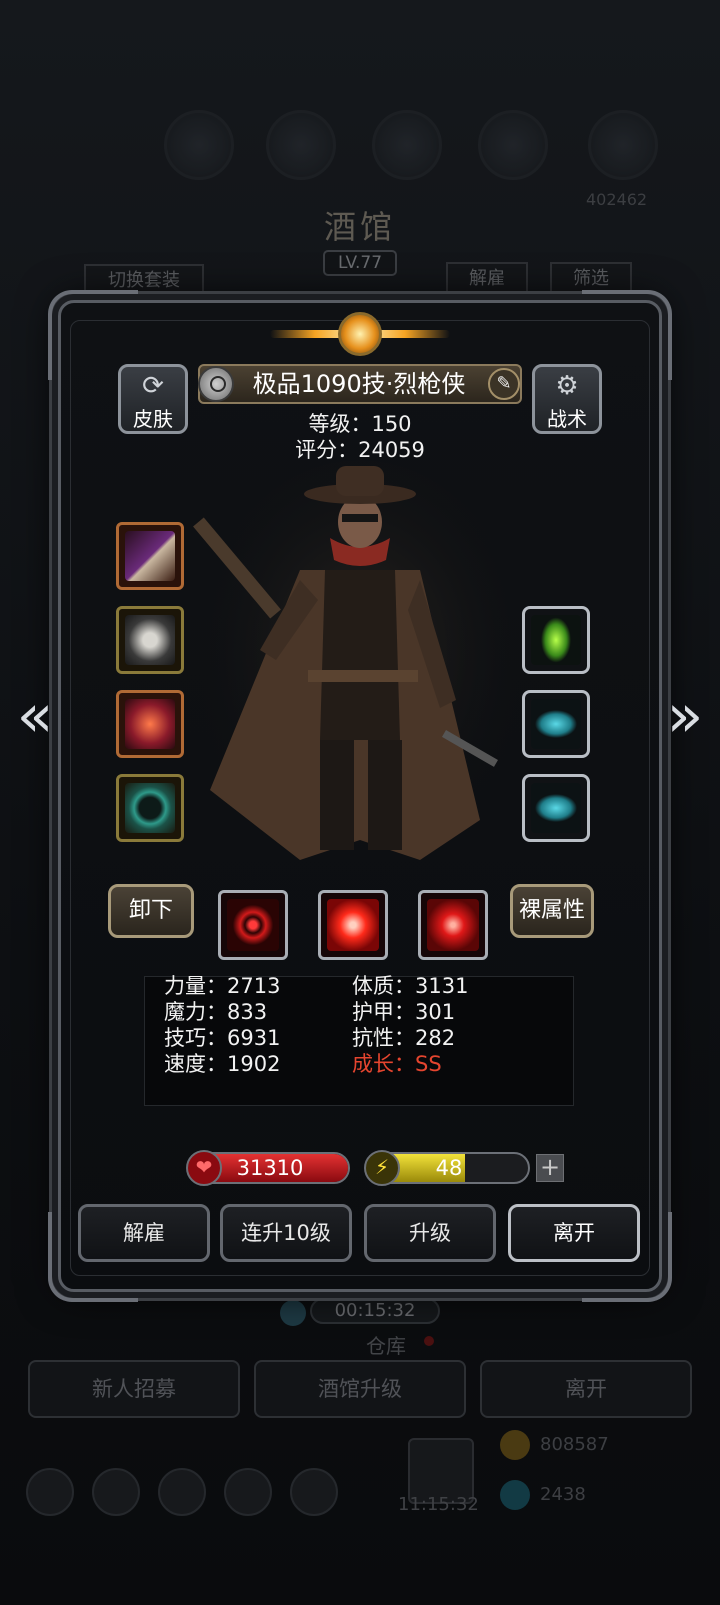 Image resolution: width=720 pixels, height=1605 pixels. I want to click on score-label: 评分：, so click(327, 450).